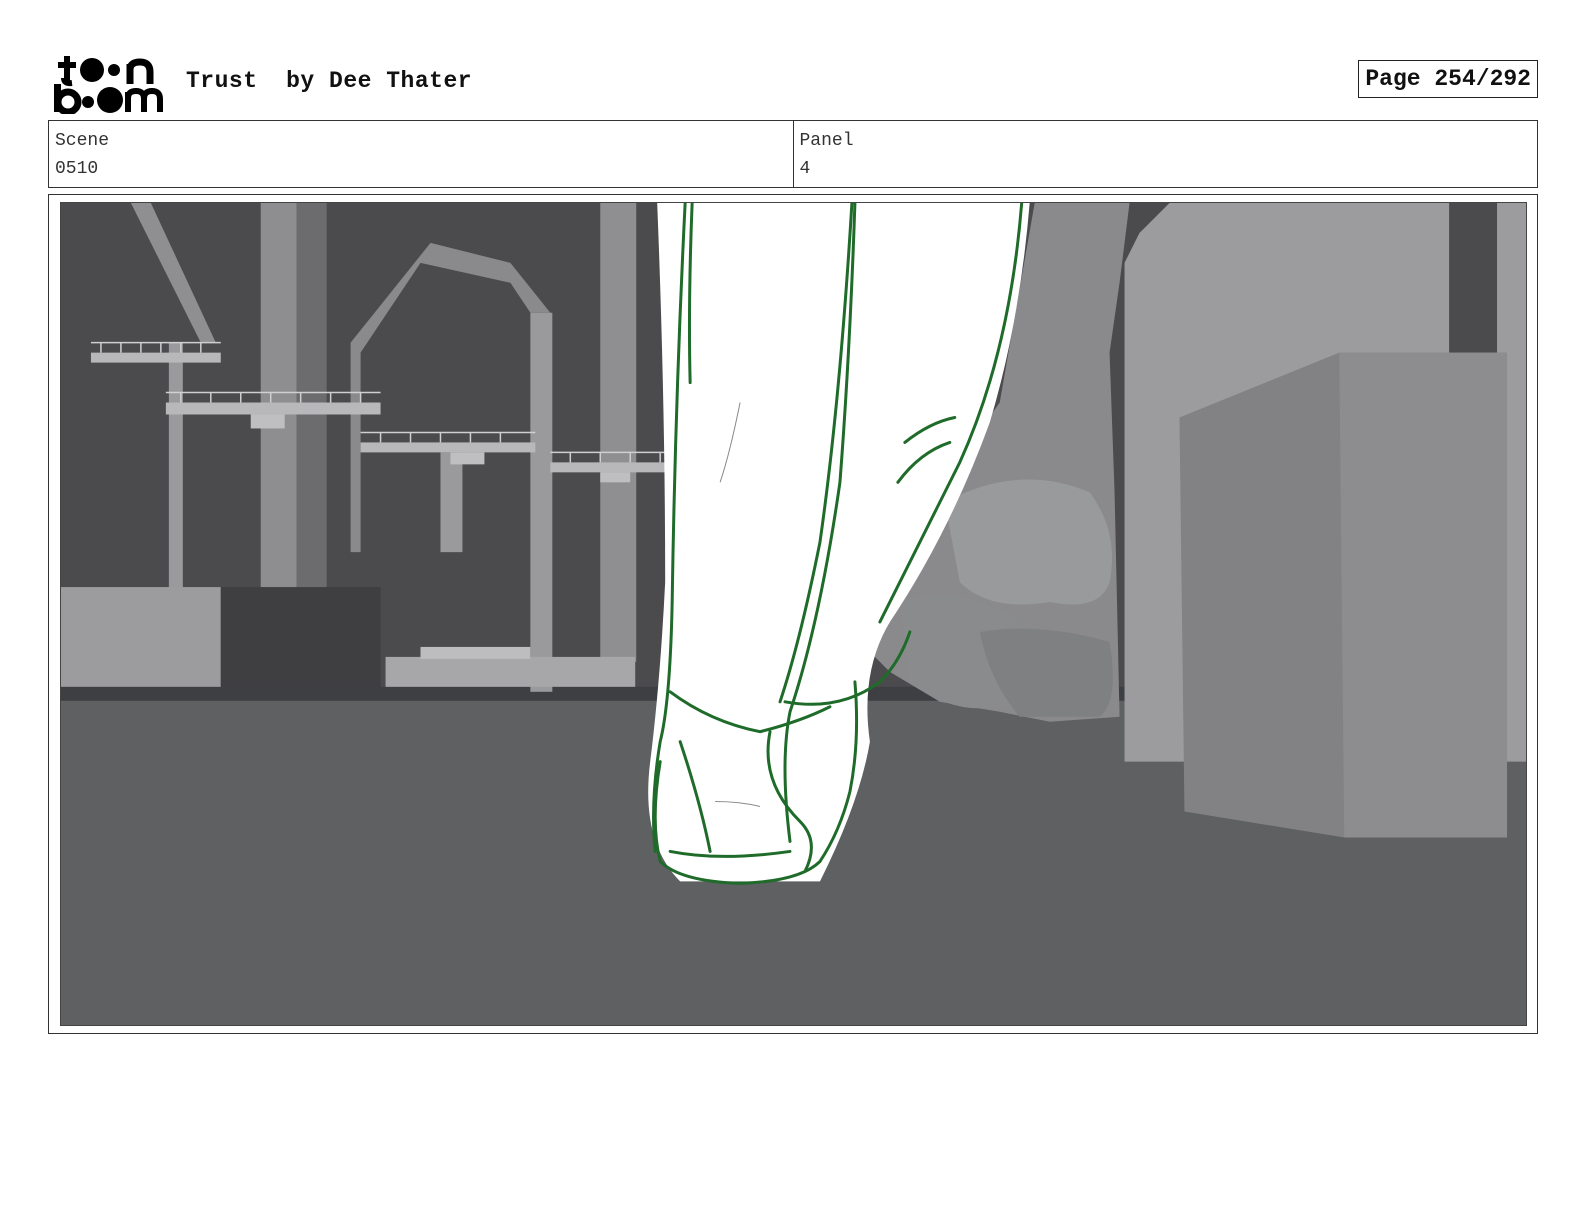 This screenshot has width=1584, height=1224. Describe the element at coordinates (1448, 79) in the screenshot. I see `page-counter: Page 254/292` at that location.